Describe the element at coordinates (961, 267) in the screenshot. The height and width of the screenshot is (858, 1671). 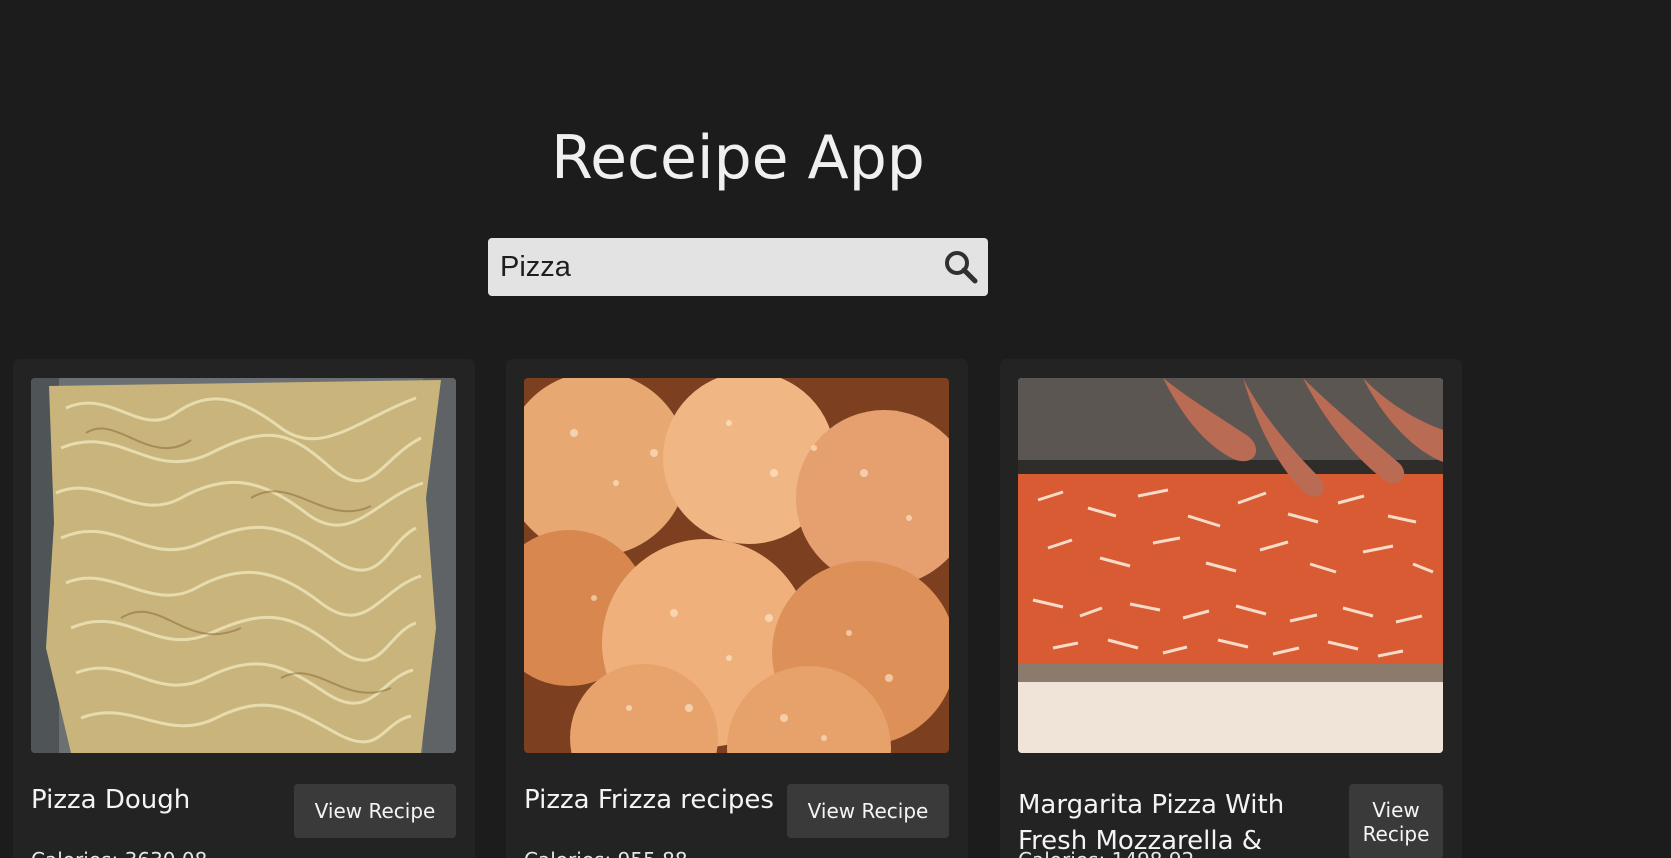
I see `search-icon` at that location.